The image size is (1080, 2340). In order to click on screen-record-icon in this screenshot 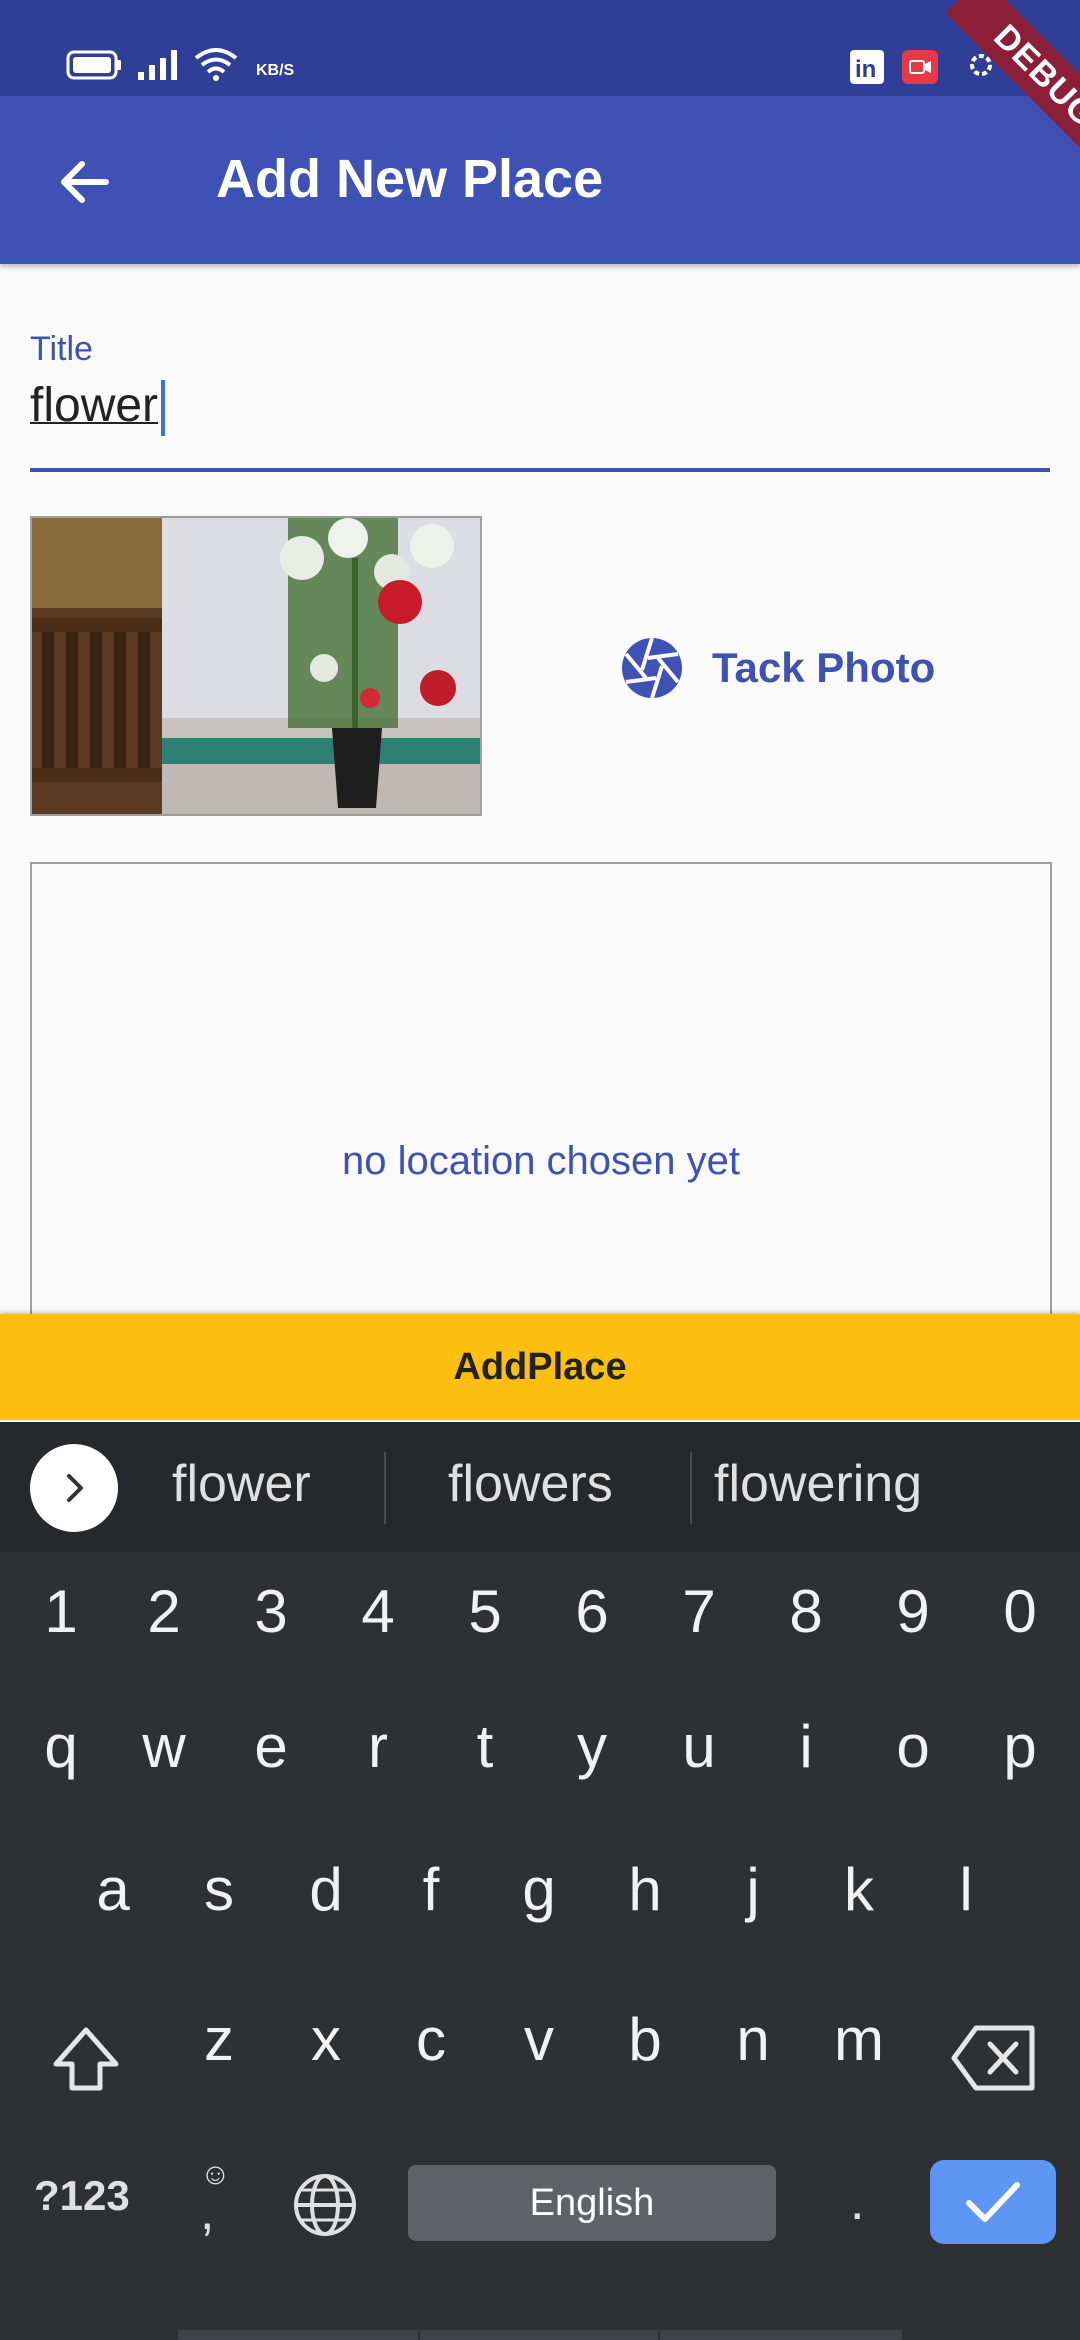, I will do `click(920, 67)`.